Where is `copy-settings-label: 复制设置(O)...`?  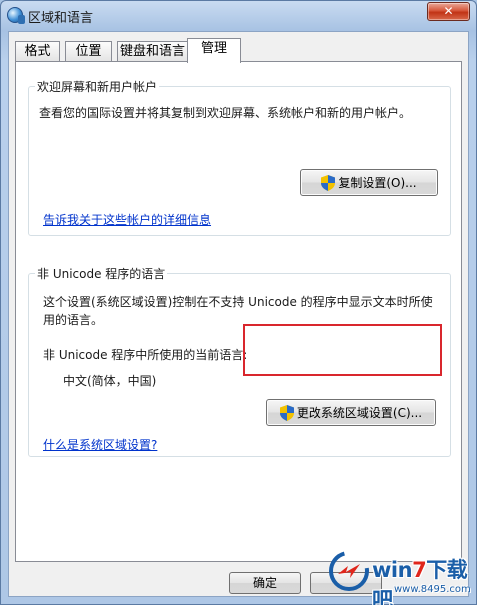
copy-settings-label: 复制设置(O)... is located at coordinates (377, 183).